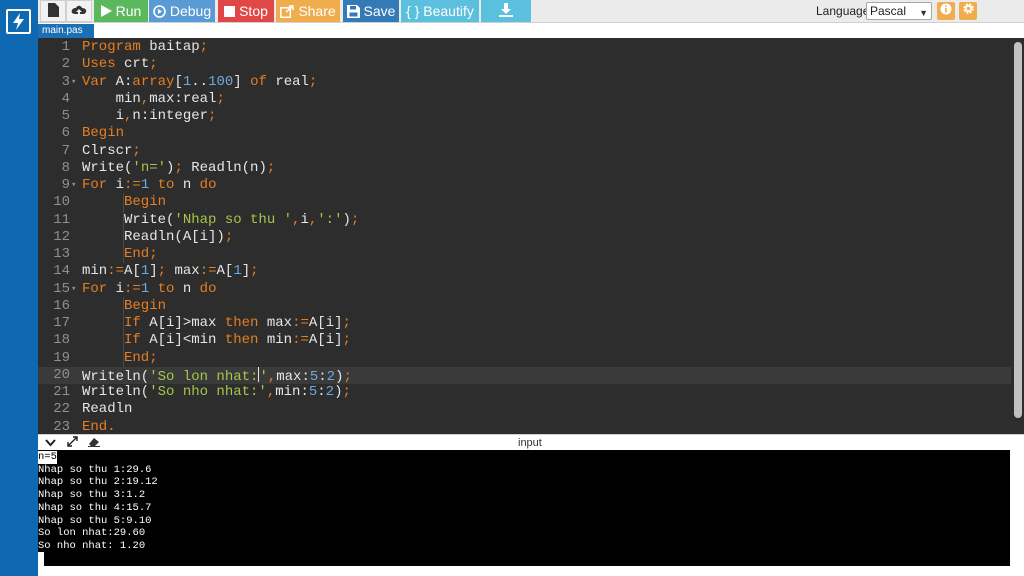 The image size is (1024, 576). I want to click on line-number: 11, so click(61, 219).